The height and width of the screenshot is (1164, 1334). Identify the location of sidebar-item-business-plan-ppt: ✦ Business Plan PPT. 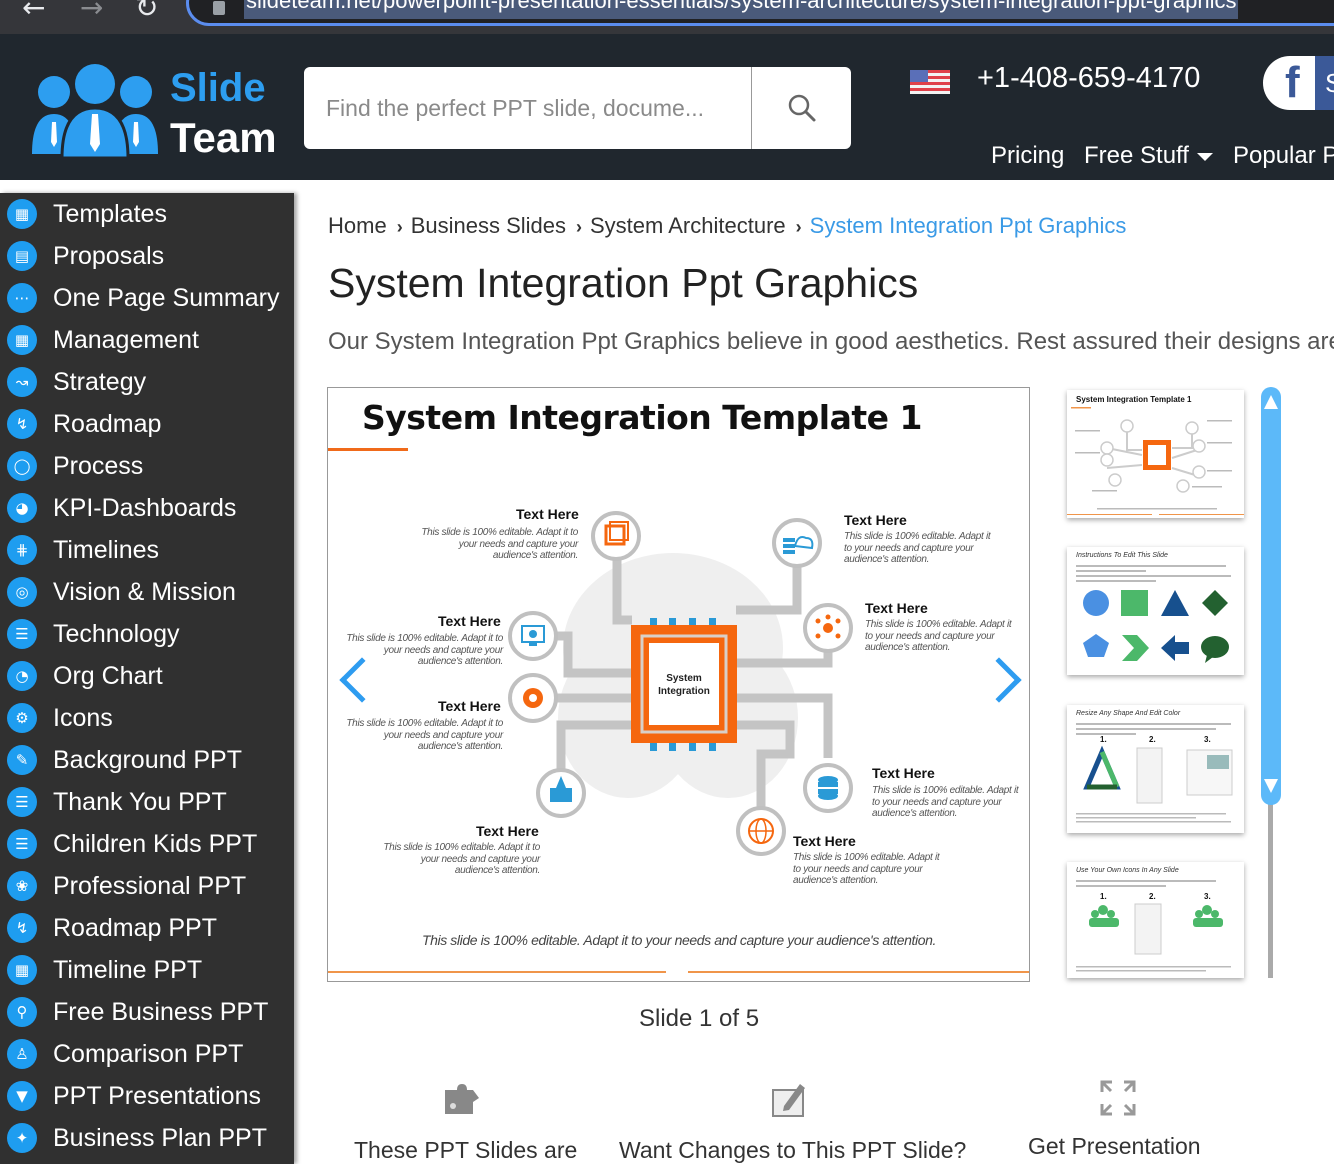
(147, 1138).